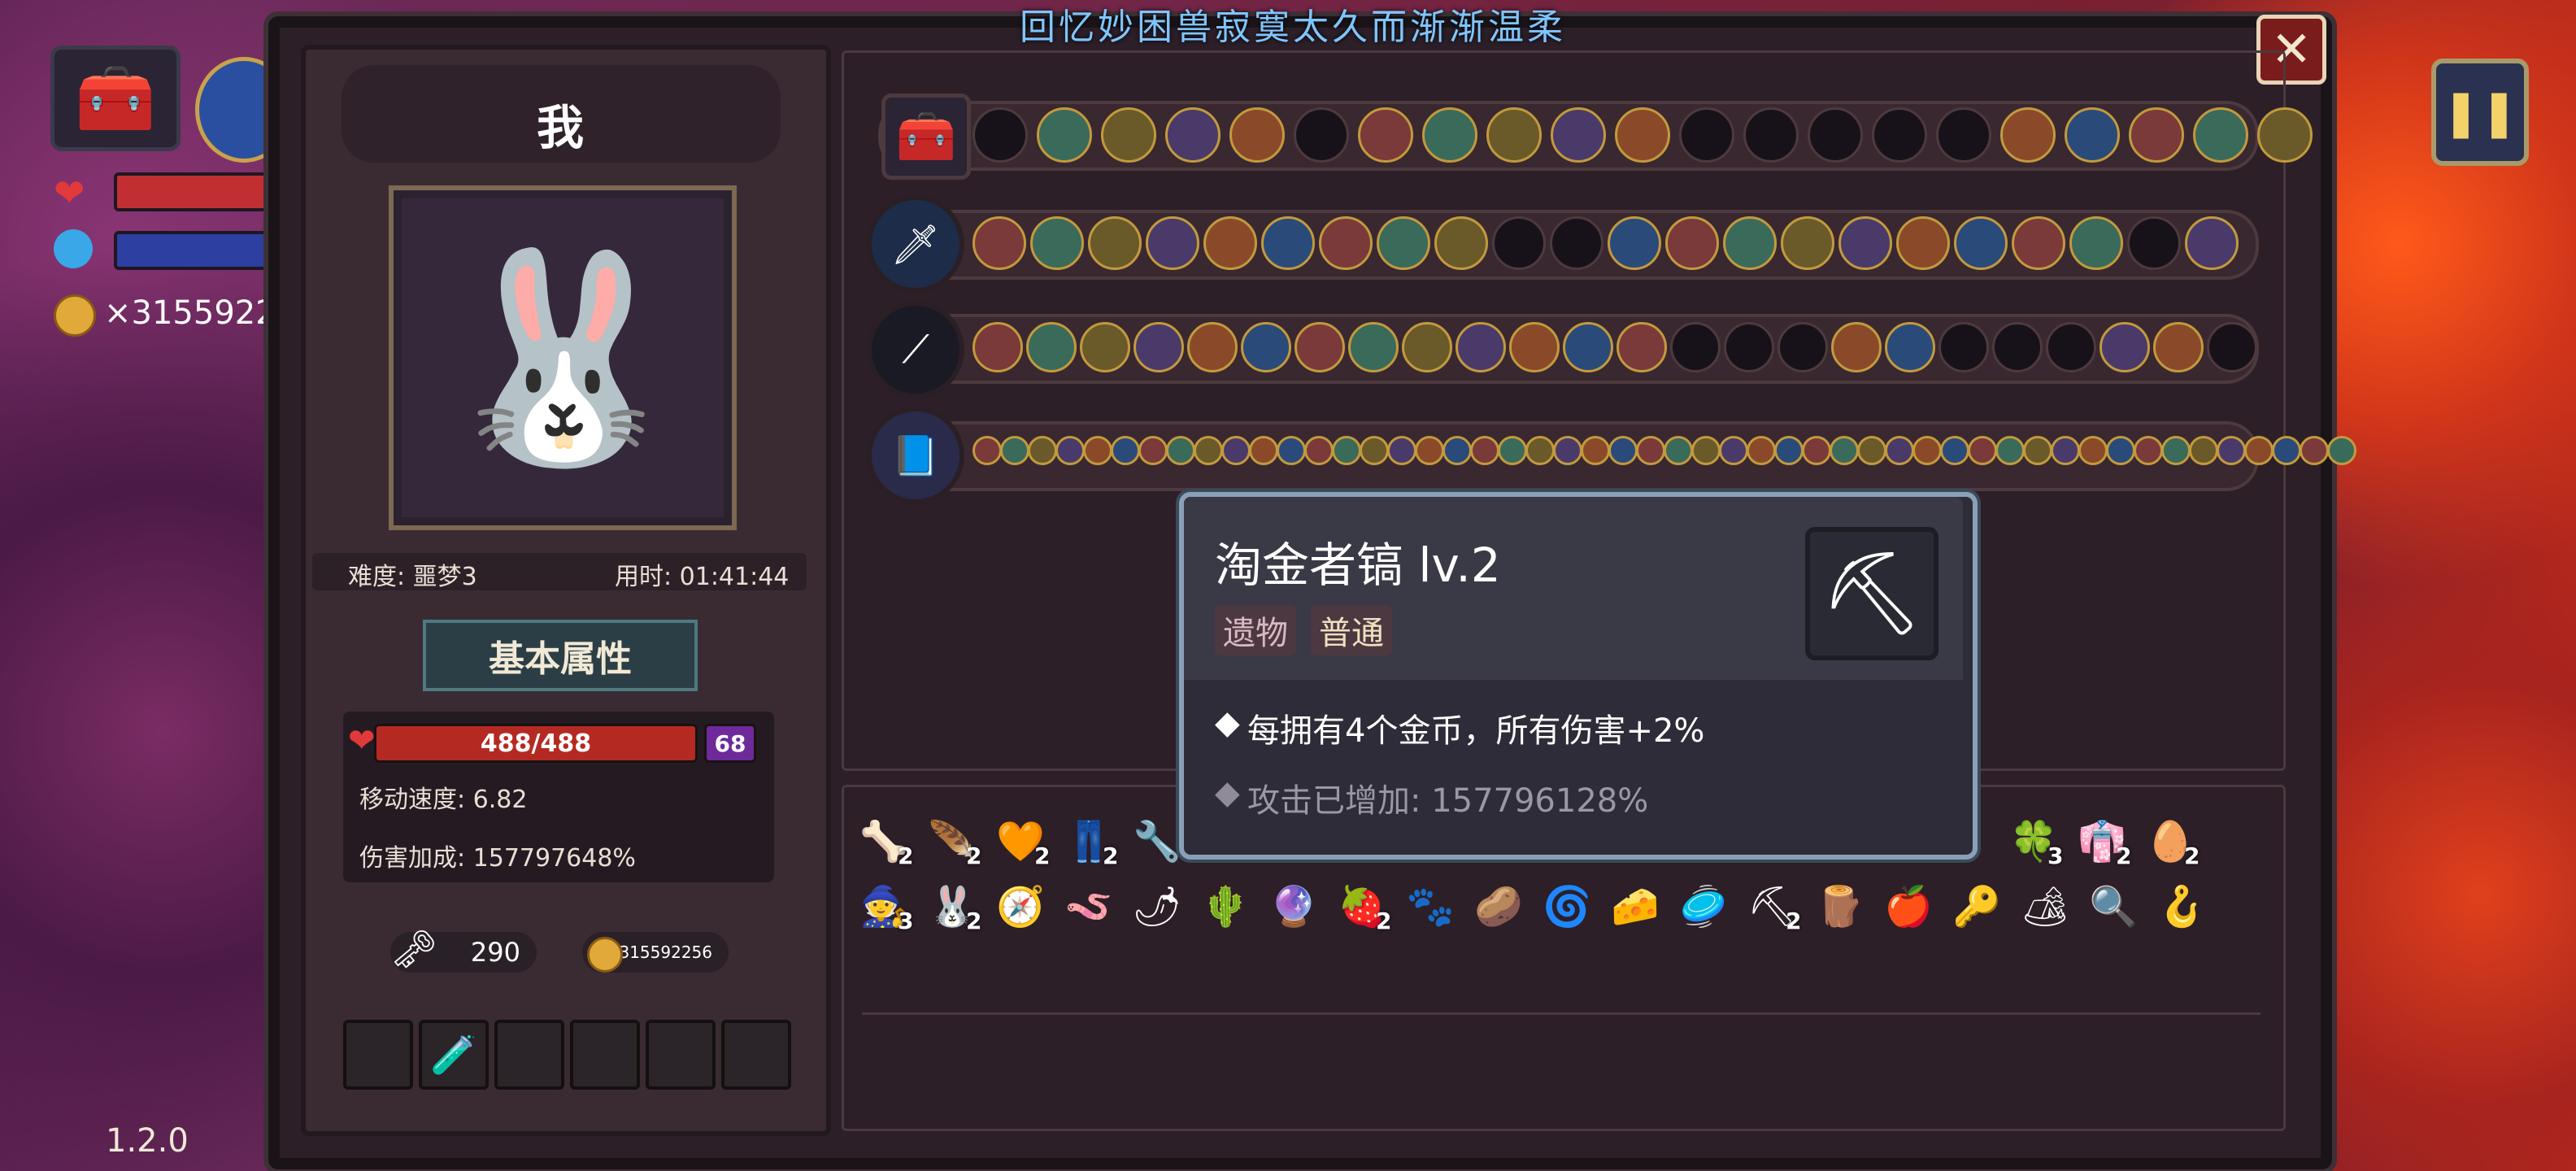 This screenshot has width=2576, height=1171. What do you see at coordinates (2480, 113) in the screenshot?
I see `pause-button: ❚❚` at bounding box center [2480, 113].